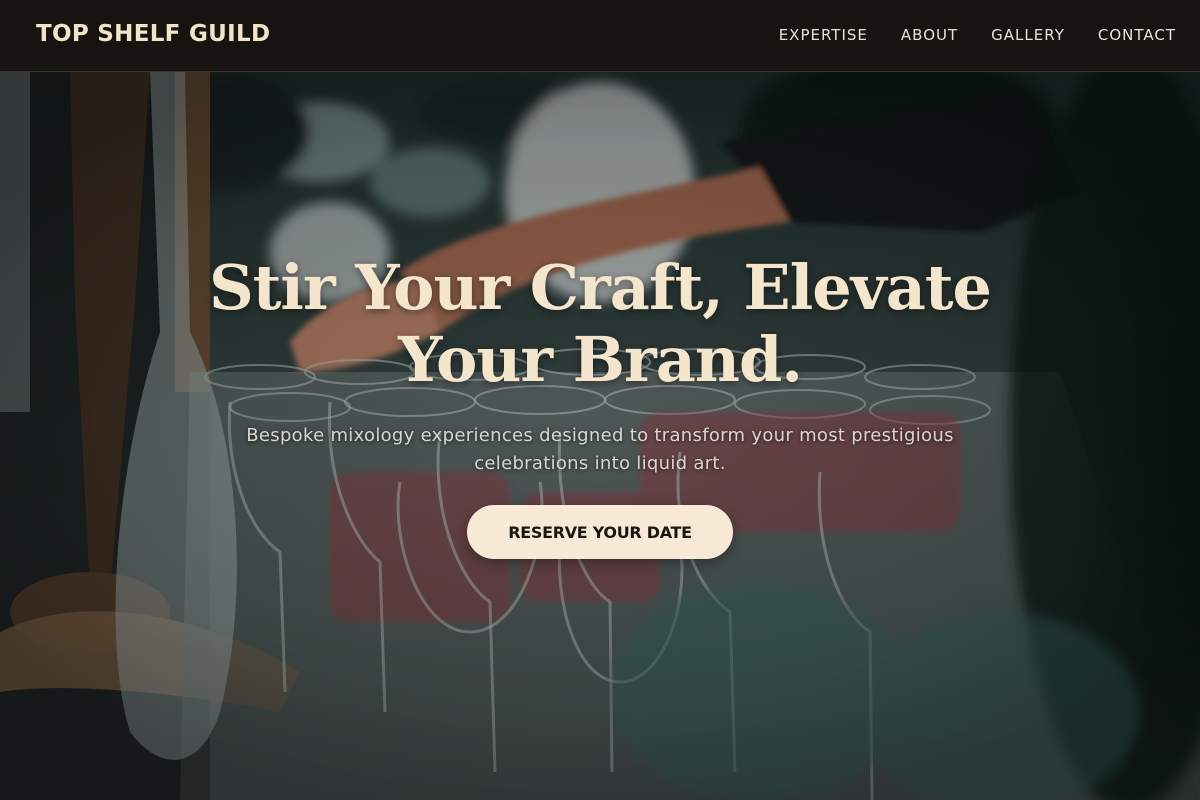 Image resolution: width=1200 pixels, height=800 pixels. I want to click on brand-logo: TOP SHELF GUILD, so click(153, 34).